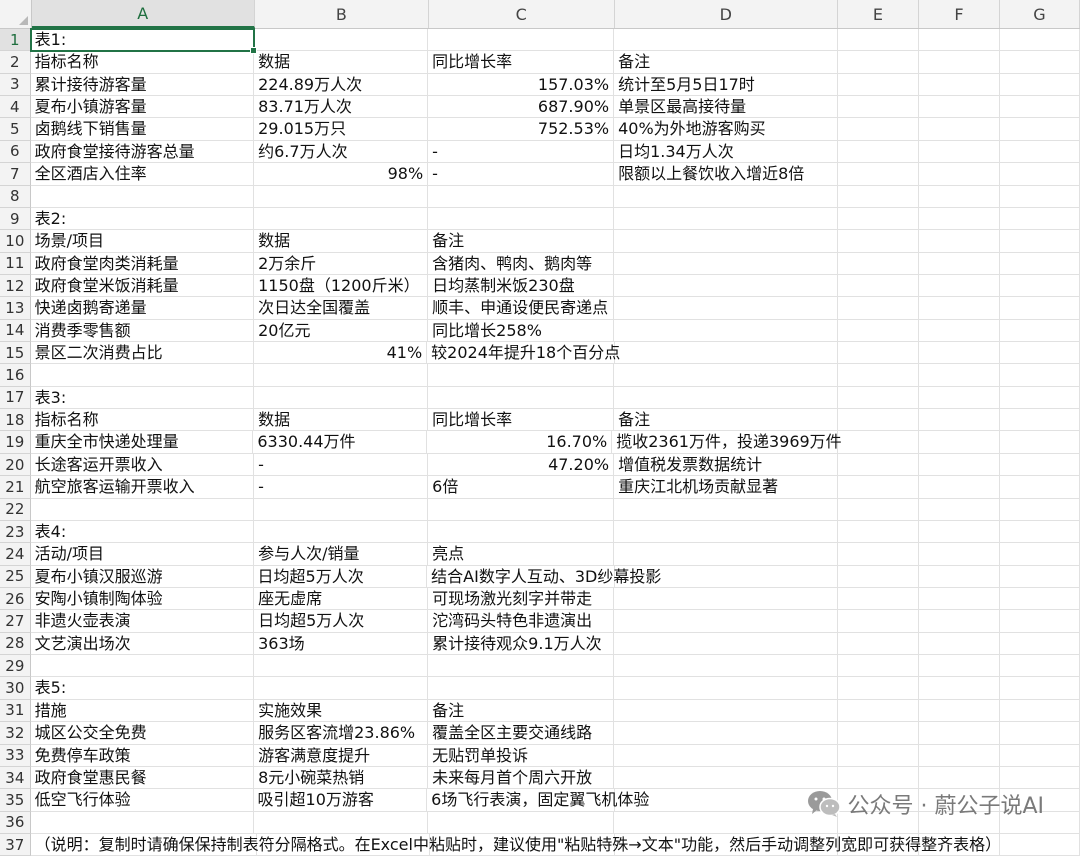 This screenshot has height=856, width=1080. I want to click on cell-c36, so click(521, 822).